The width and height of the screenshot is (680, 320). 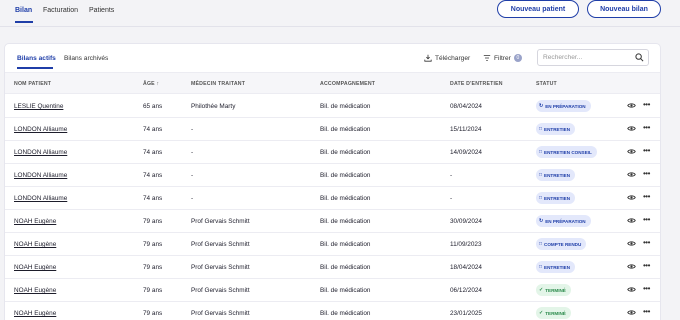 I want to click on patient-age: 65 ans, so click(x=153, y=106).